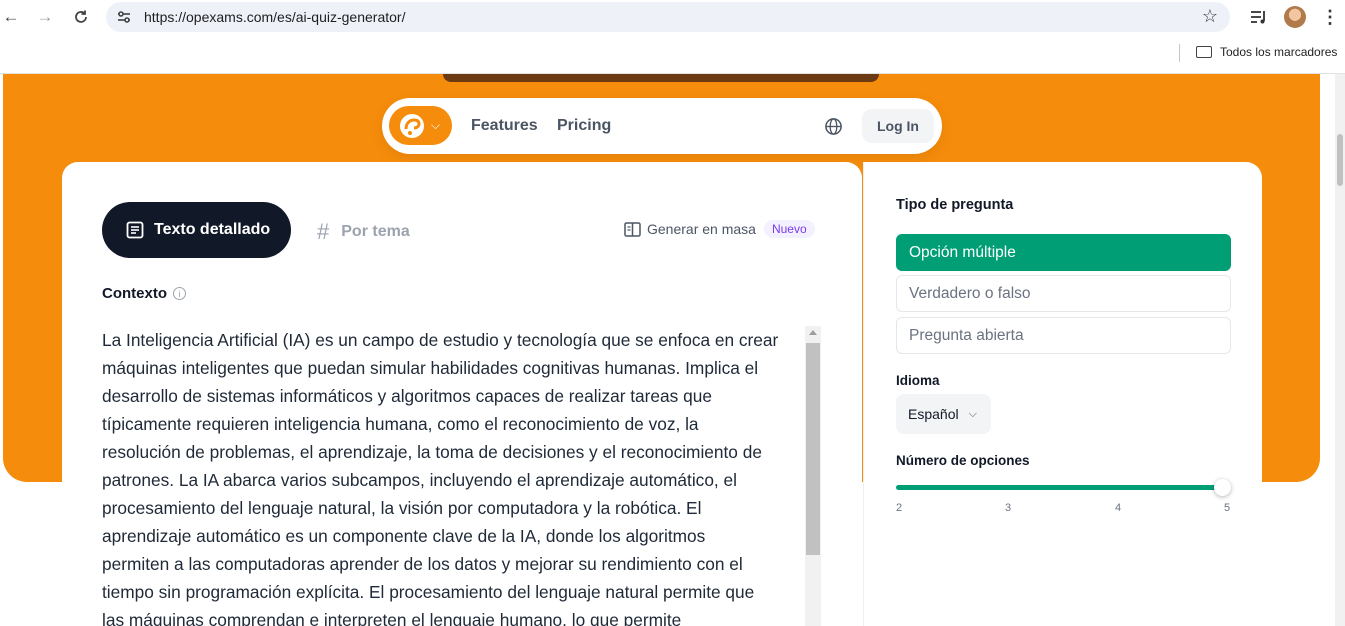 The height and width of the screenshot is (626, 1345). What do you see at coordinates (323, 231) in the screenshot?
I see `hash-icon: #` at bounding box center [323, 231].